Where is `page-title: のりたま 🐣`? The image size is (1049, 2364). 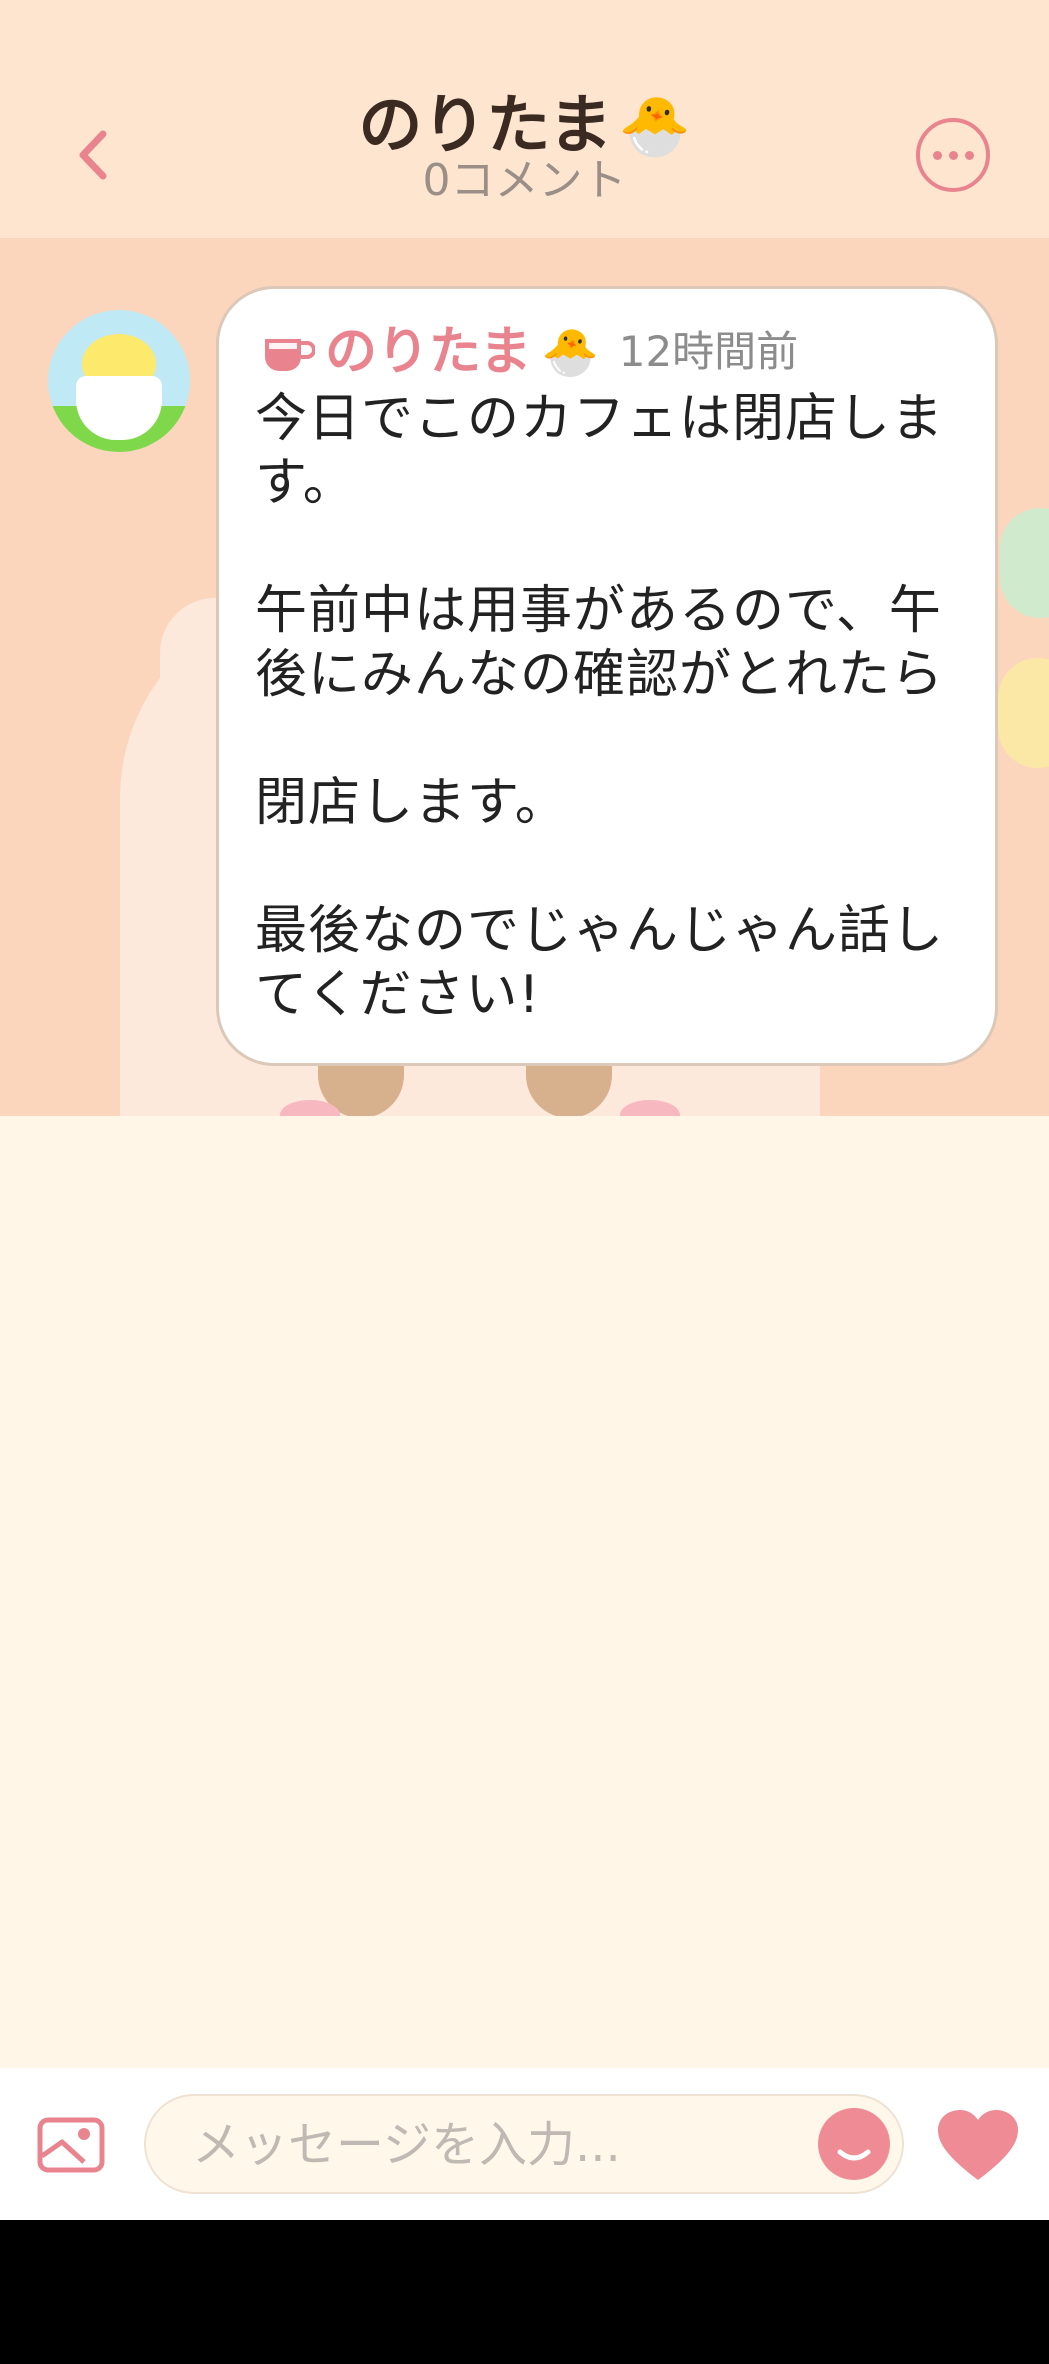 page-title: のりたま 🐣 is located at coordinates (524, 126).